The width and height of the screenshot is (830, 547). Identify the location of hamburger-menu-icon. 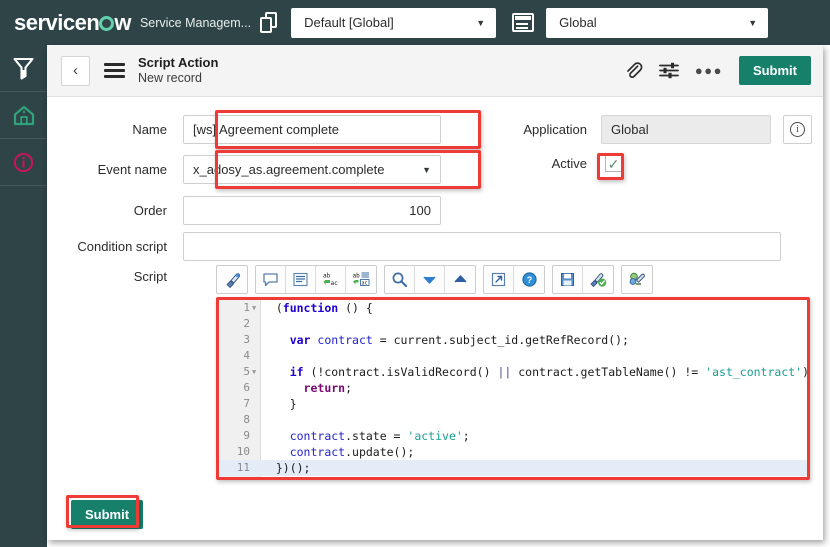
(114, 70).